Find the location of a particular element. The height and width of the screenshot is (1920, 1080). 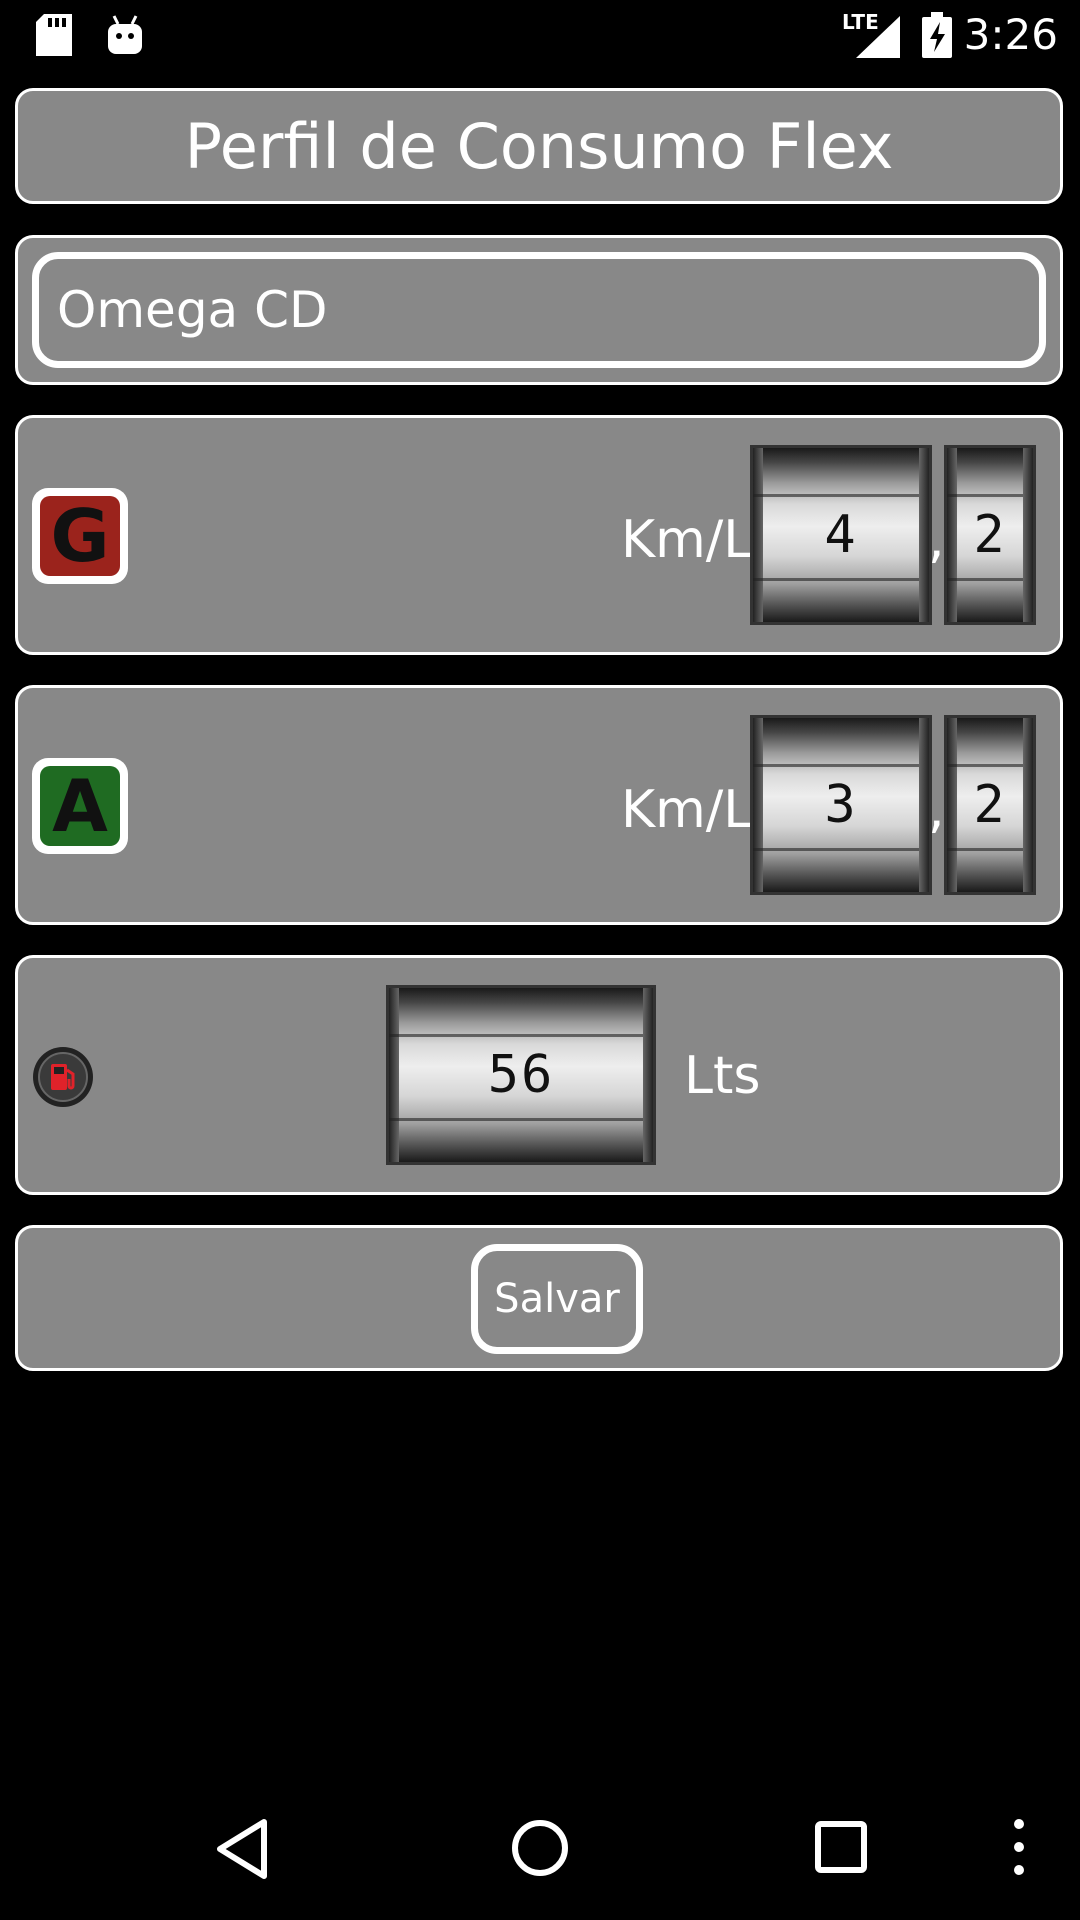

alcohol-decimal-value: 2 is located at coordinates (990, 805).